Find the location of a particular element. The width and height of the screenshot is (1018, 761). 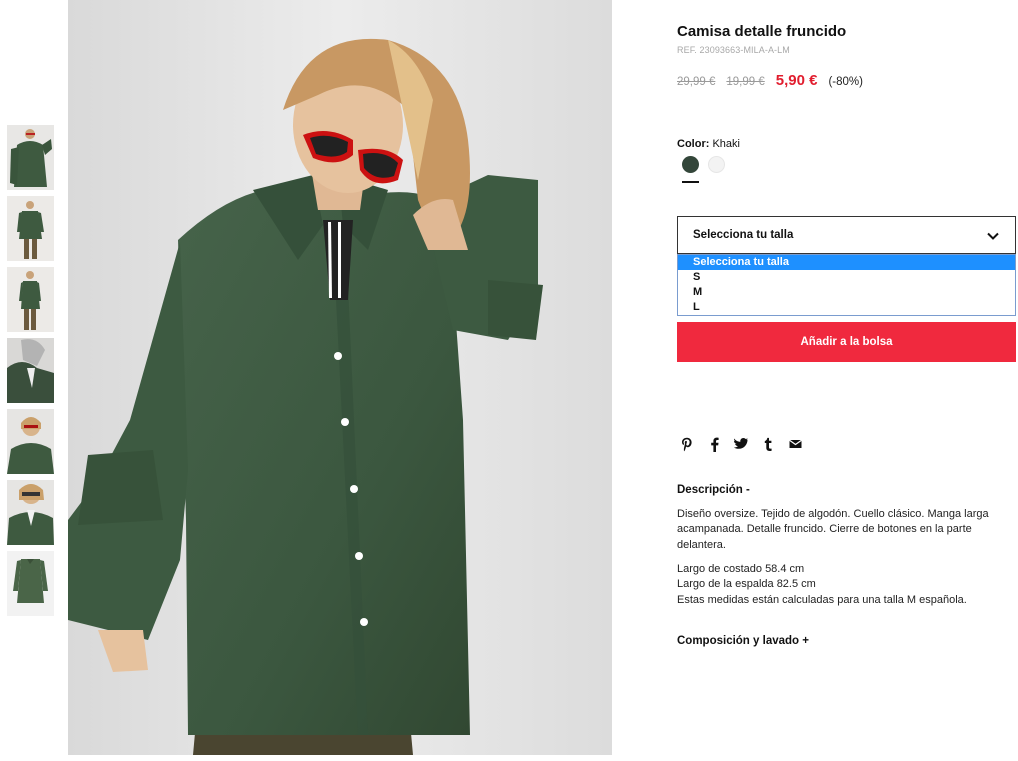

size-option: M is located at coordinates (846, 292).